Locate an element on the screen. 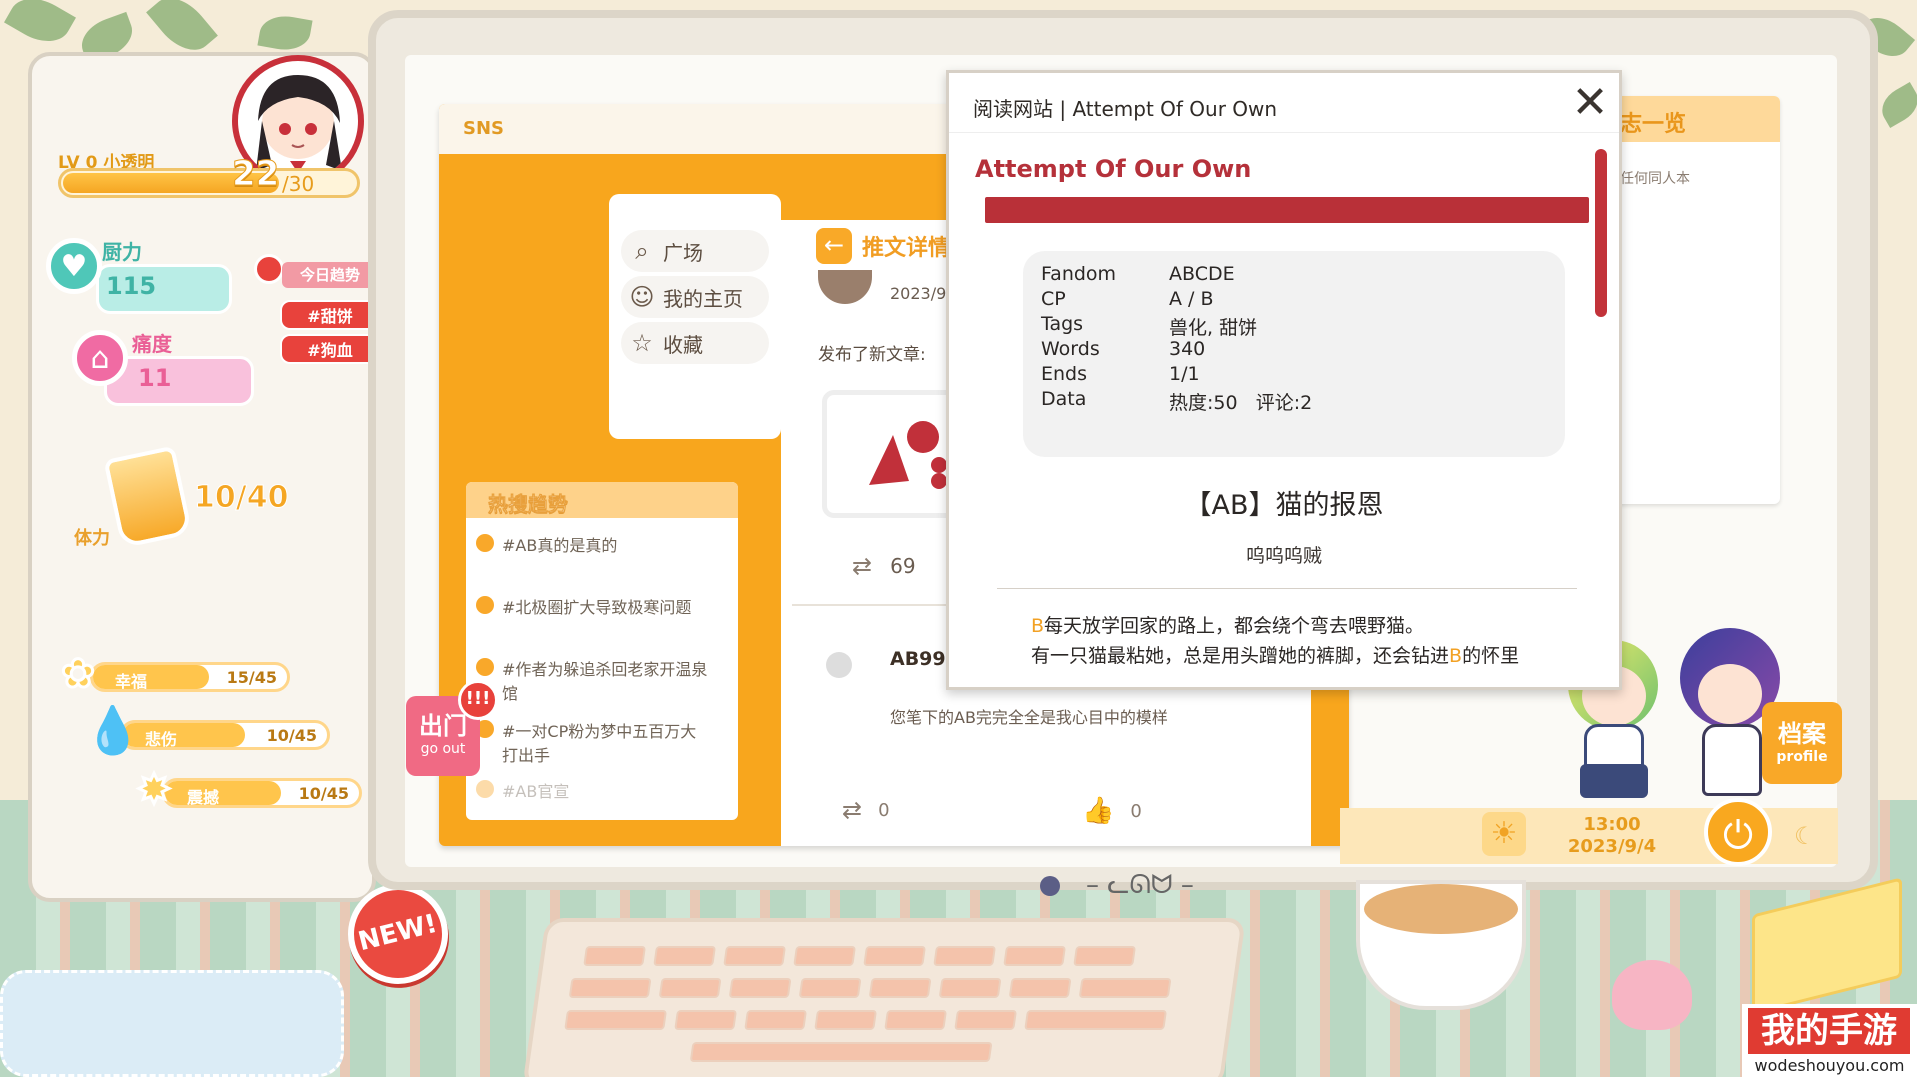 The image size is (1917, 1077). exp-current: 22 is located at coordinates (255, 174).